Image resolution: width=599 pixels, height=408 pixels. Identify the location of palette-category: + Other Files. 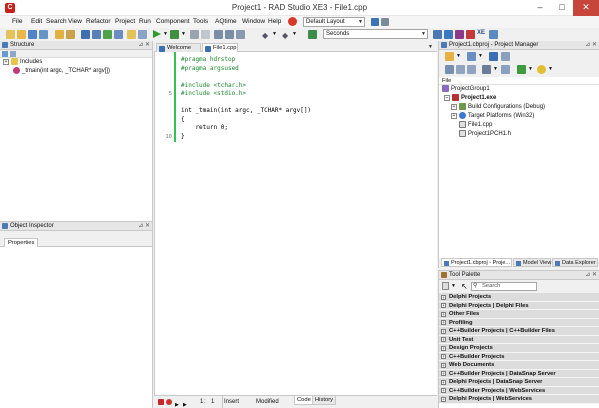
(519, 314).